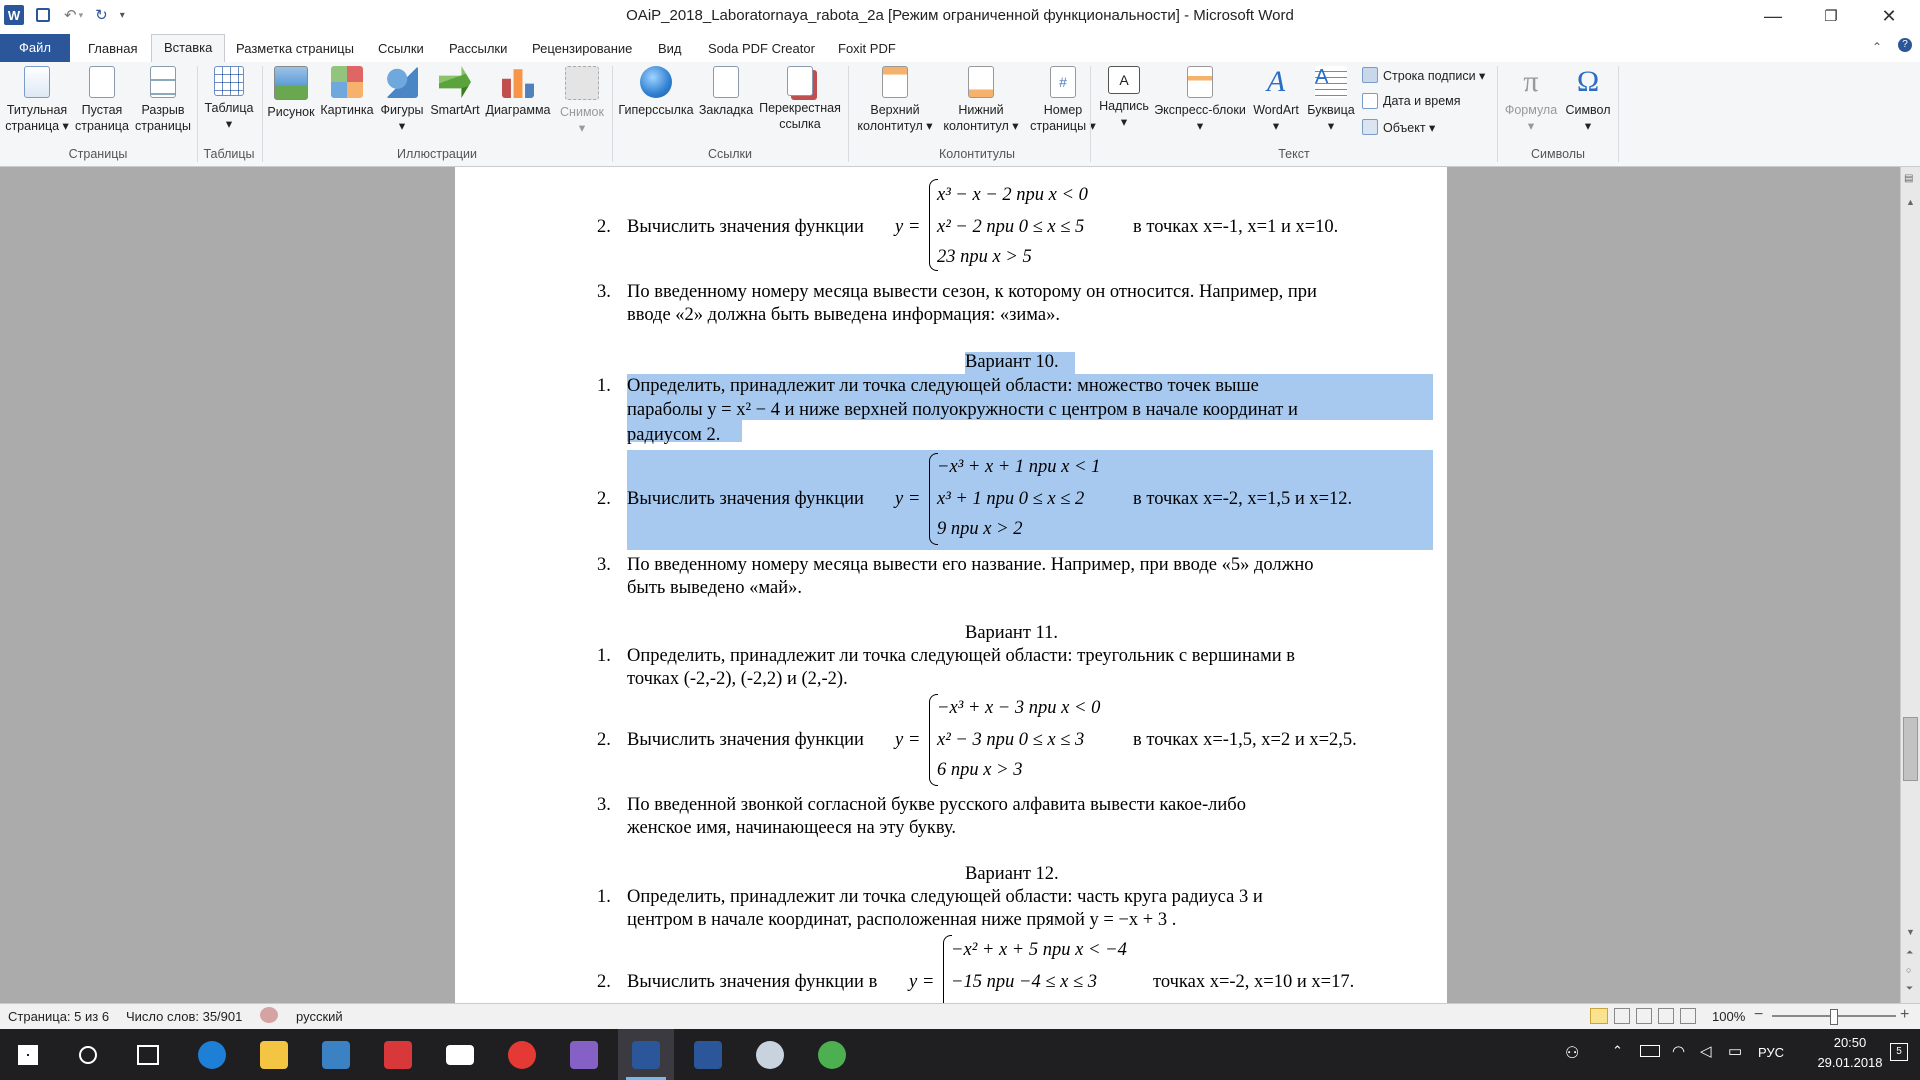  I want to click on taskbar-gift-app, so click(398, 1054).